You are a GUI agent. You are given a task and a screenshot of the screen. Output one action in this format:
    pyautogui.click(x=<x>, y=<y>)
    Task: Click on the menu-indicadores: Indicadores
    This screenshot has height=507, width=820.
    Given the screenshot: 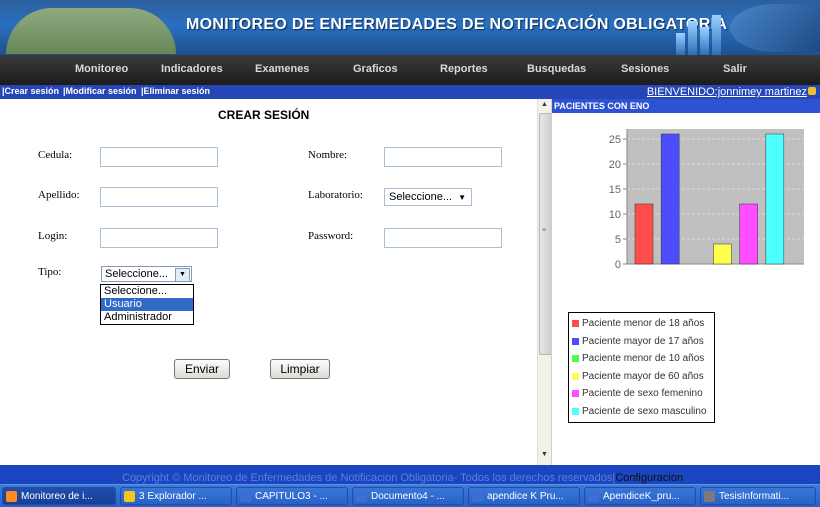 What is the action you would take?
    pyautogui.click(x=192, y=69)
    